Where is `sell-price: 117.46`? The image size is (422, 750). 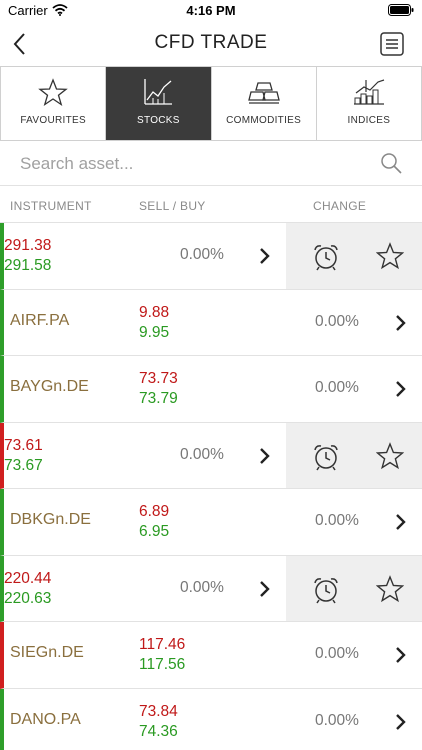
sell-price: 117.46 is located at coordinates (162, 644).